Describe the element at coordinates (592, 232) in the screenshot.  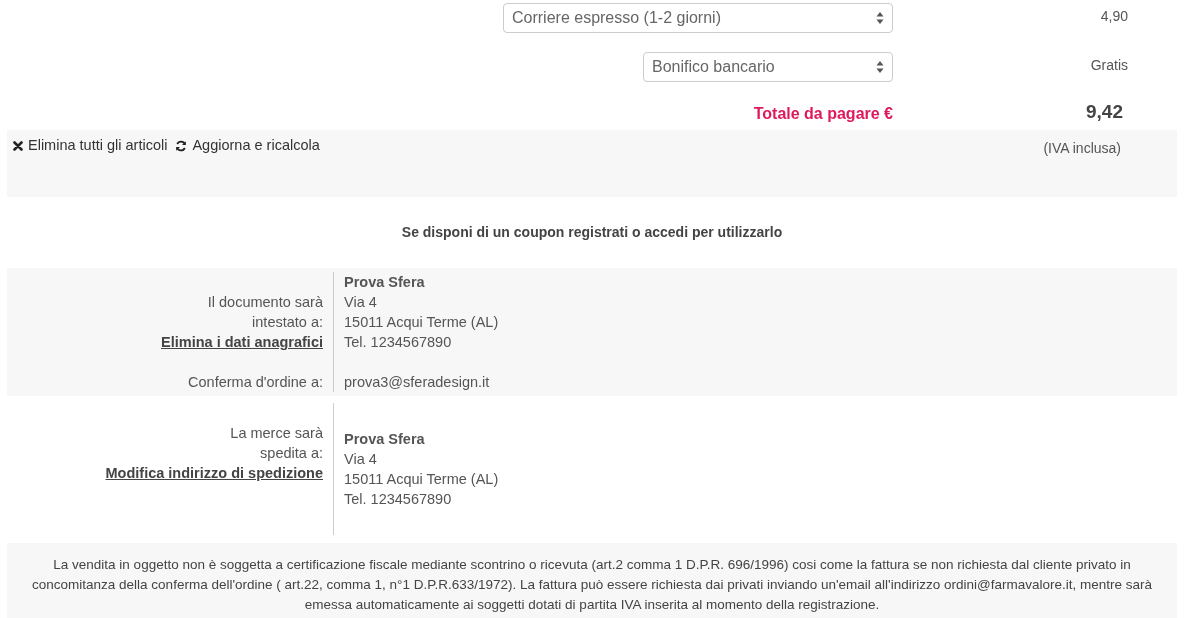
I see `coupon-notice: Se disponi di un coupon registrati o accedi per utilizzarlo` at that location.